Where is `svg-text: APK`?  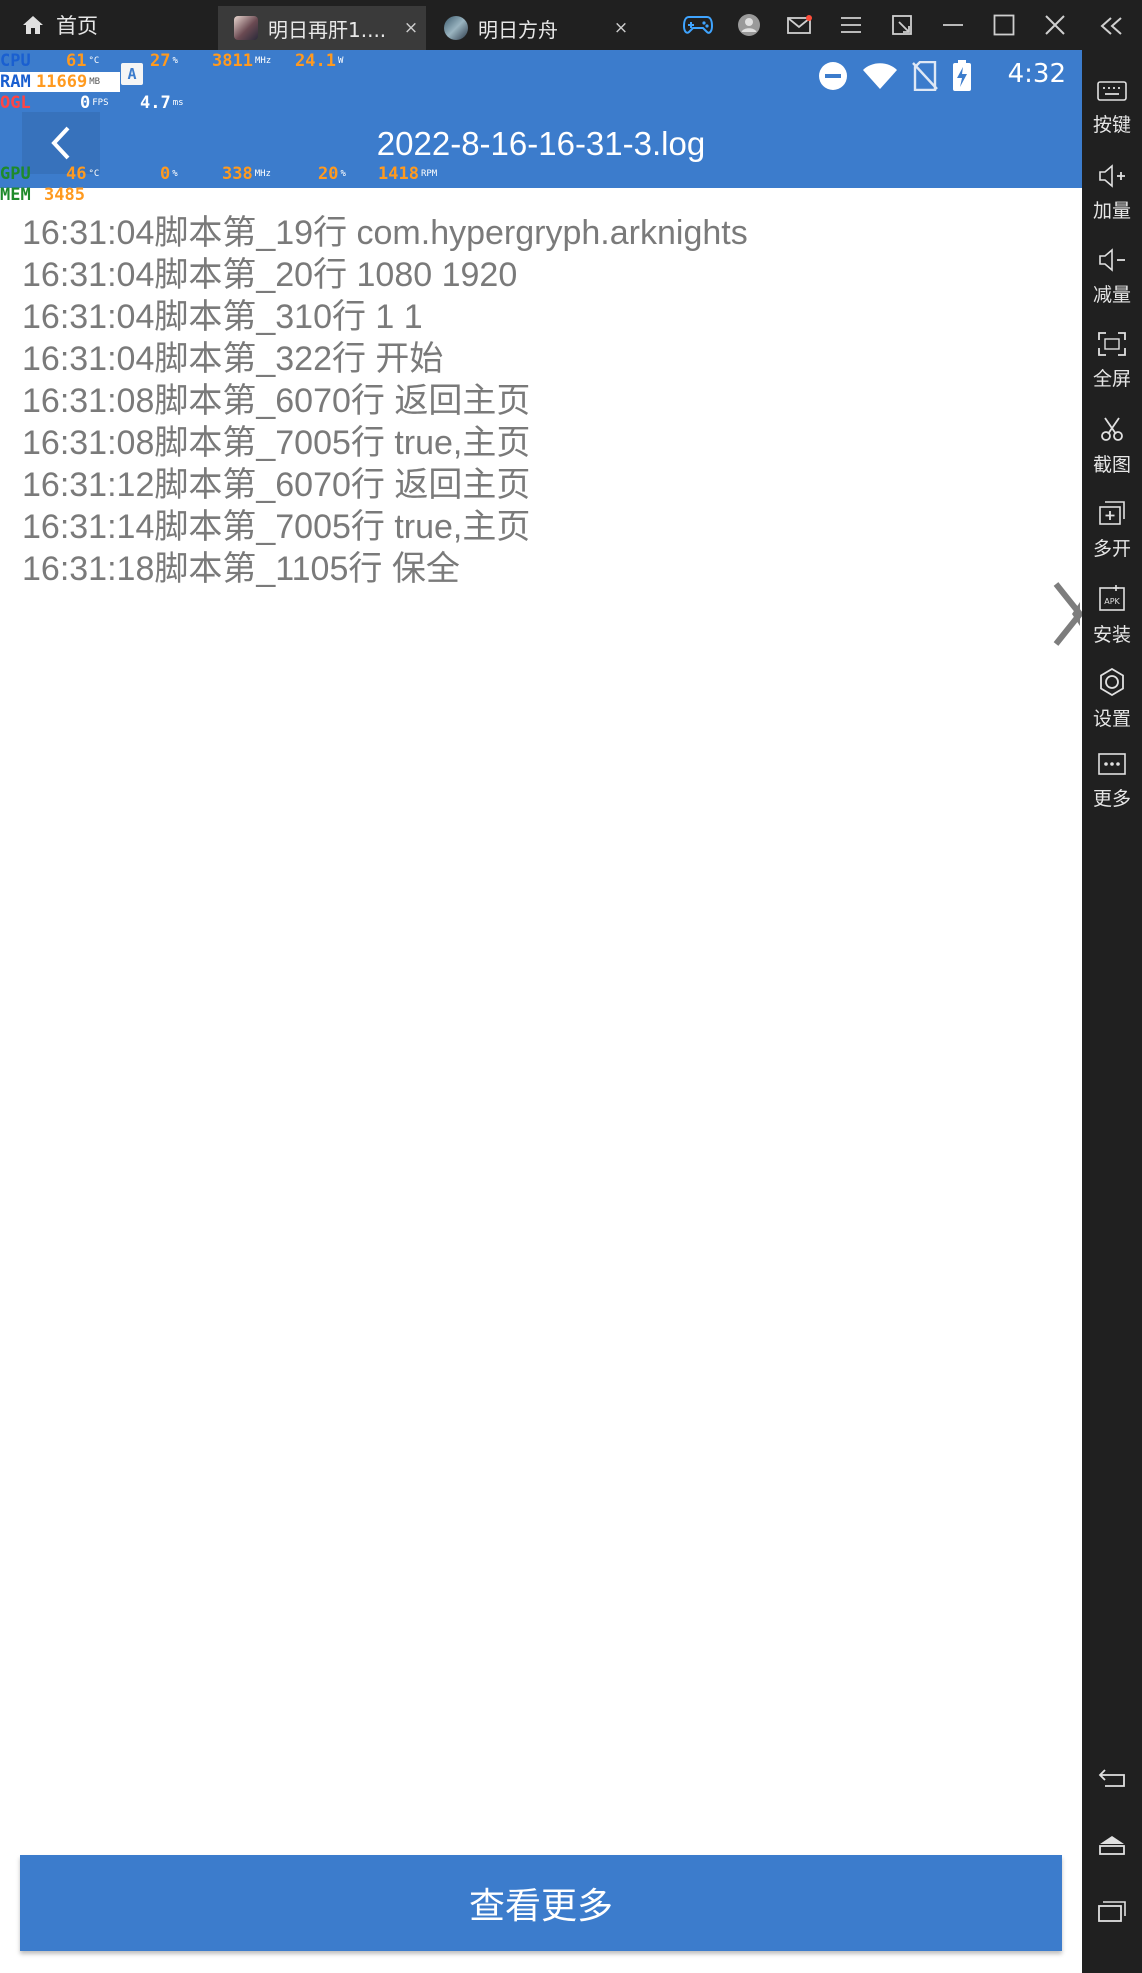
svg-text: APK is located at coordinates (1112, 601).